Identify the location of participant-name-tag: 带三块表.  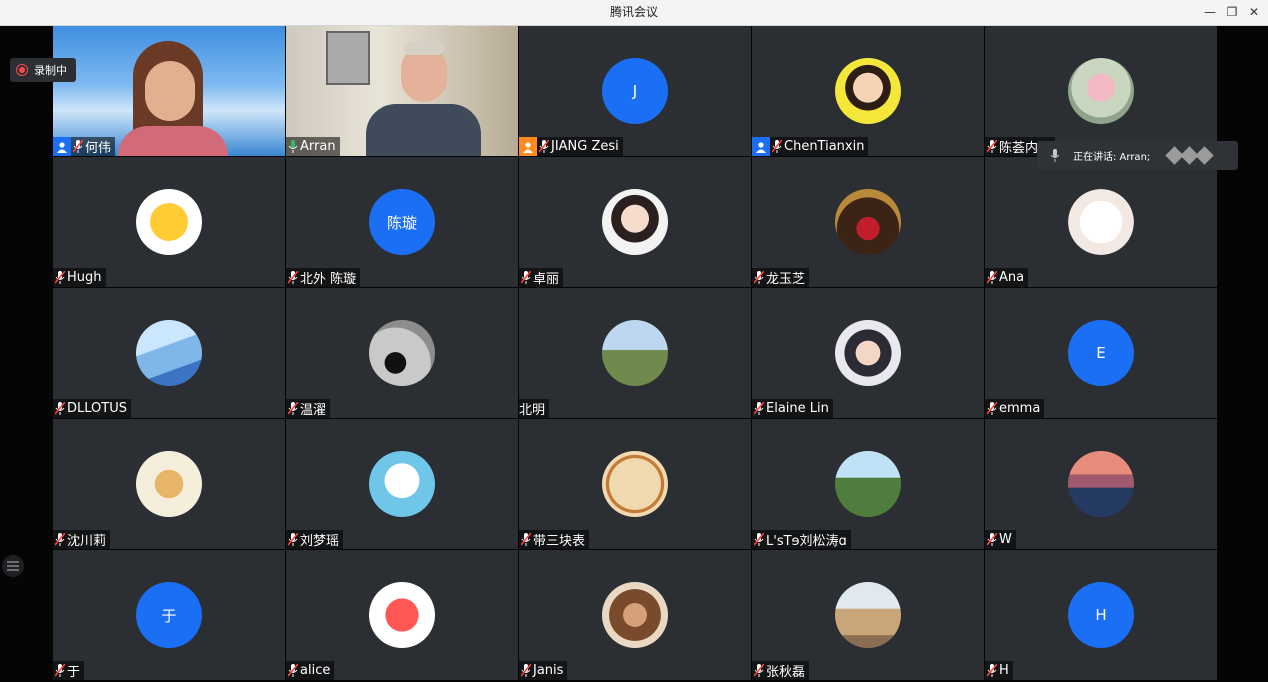
(554, 539).